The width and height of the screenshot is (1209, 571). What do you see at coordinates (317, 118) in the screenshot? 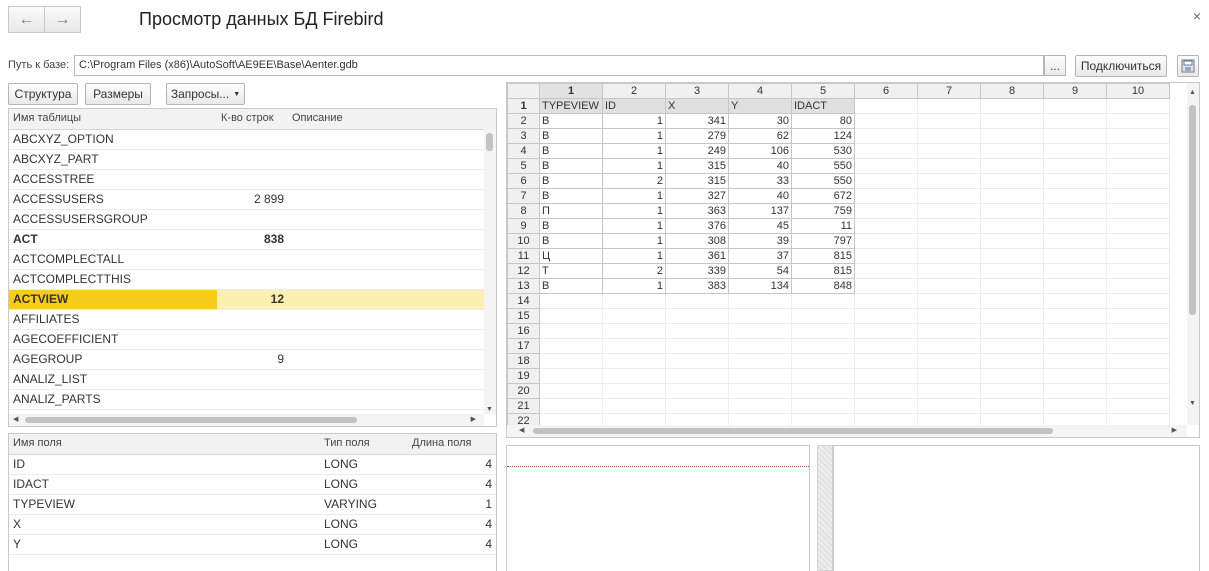
I see `col-header-description: Описание` at bounding box center [317, 118].